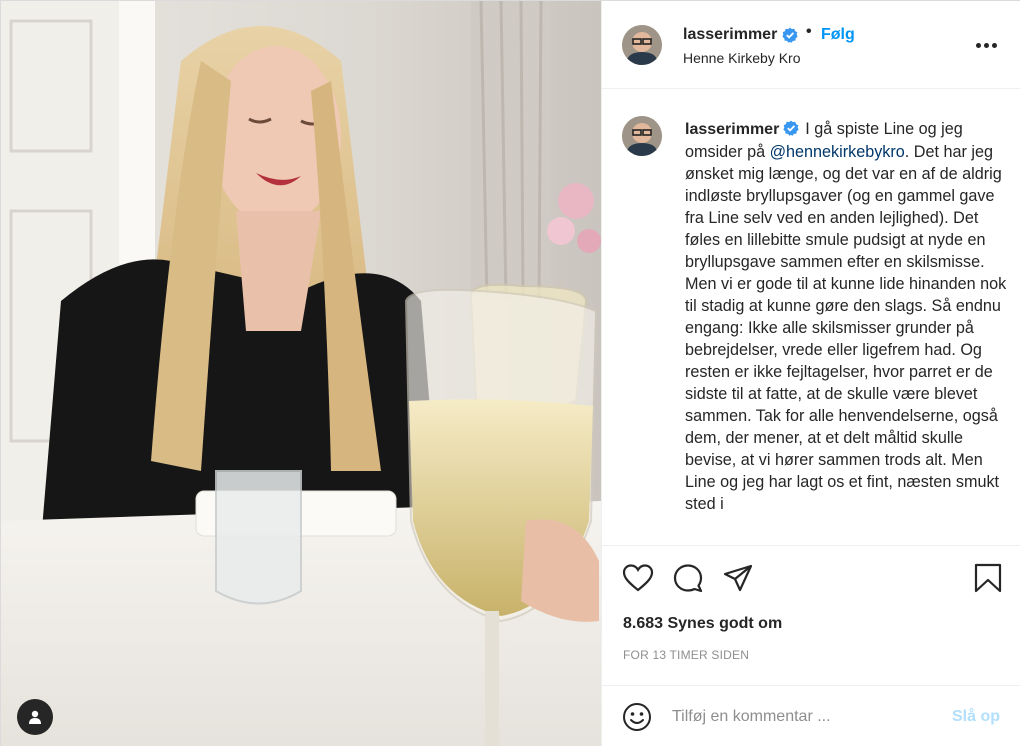 Image resolution: width=1020 pixels, height=746 pixels. What do you see at coordinates (730, 35) in the screenshot?
I see `author-username: lasserimmer` at bounding box center [730, 35].